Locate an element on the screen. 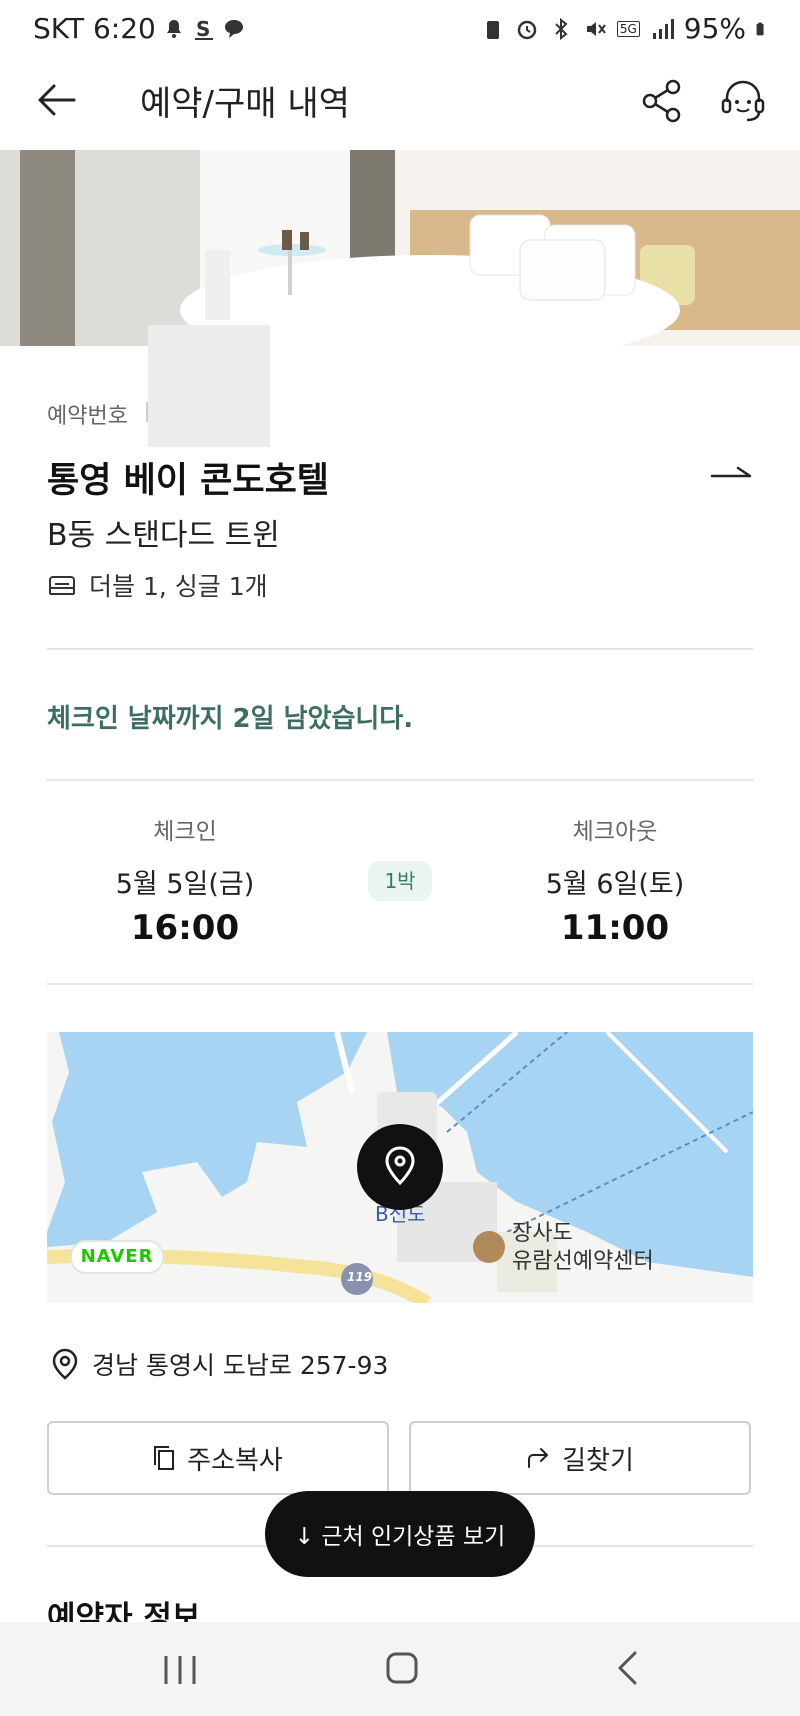  address-row: 경남 통영시 도남로 257-93 is located at coordinates (220, 1364).